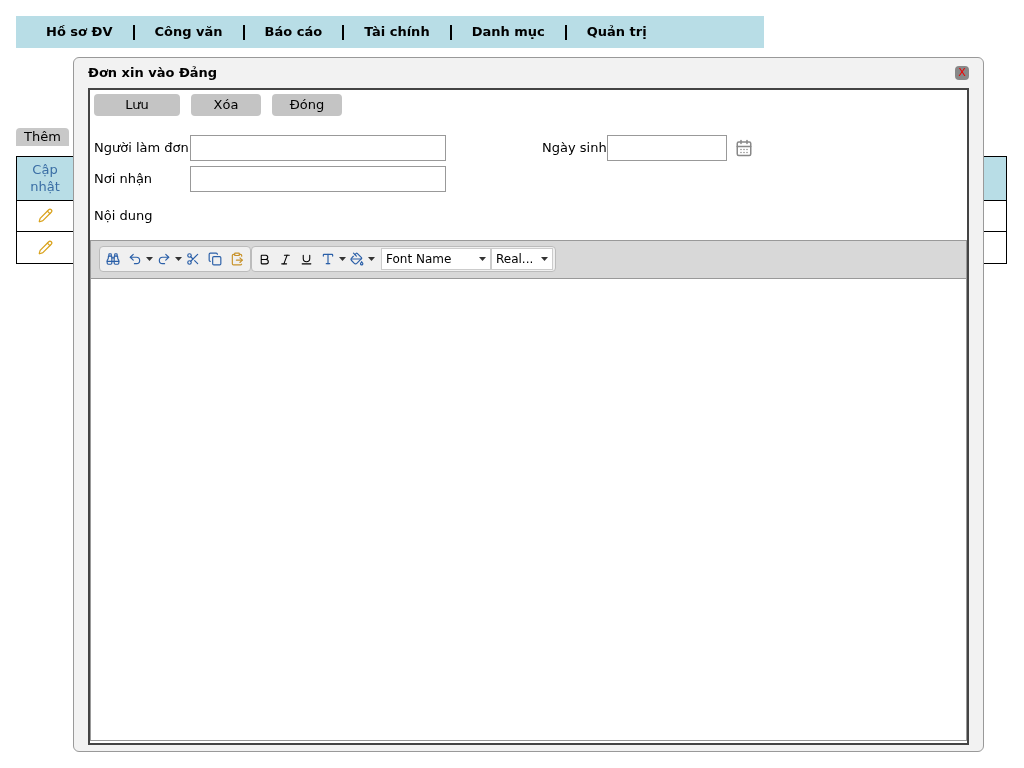  I want to click on date-field, so click(666, 148).